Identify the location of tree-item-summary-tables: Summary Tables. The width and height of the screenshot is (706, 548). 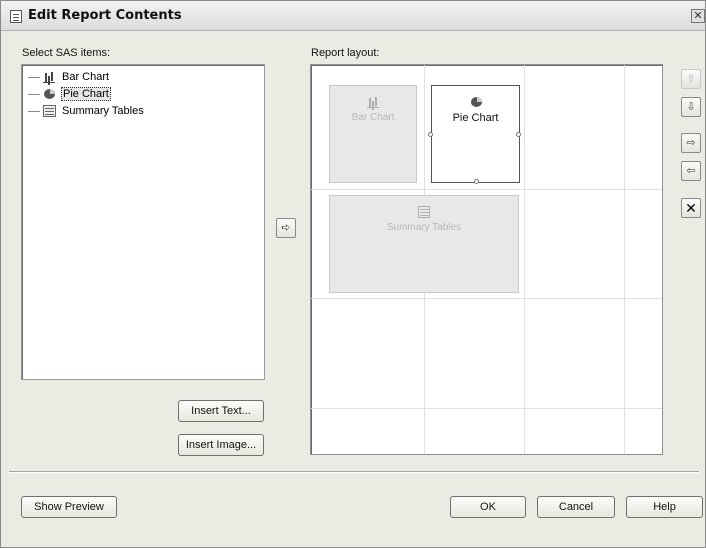
(86, 111).